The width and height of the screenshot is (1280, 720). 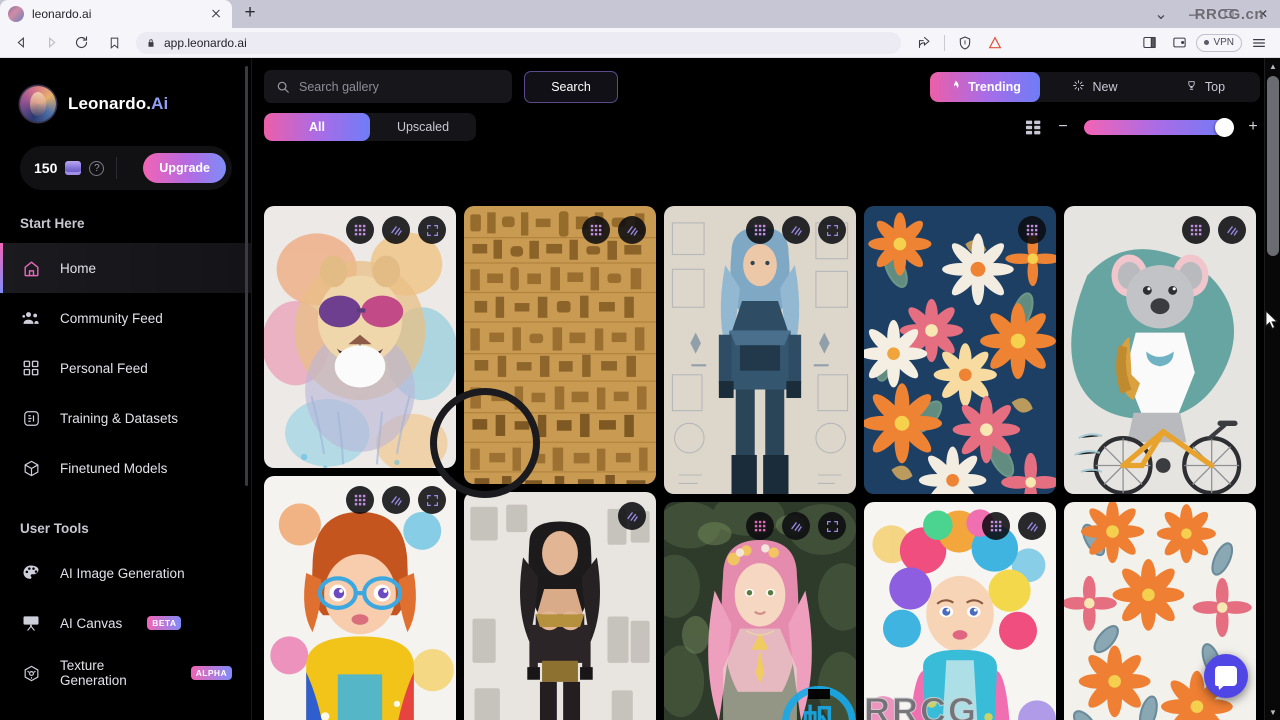 What do you see at coordinates (1159, 127) in the screenshot?
I see `zoom-slider` at bounding box center [1159, 127].